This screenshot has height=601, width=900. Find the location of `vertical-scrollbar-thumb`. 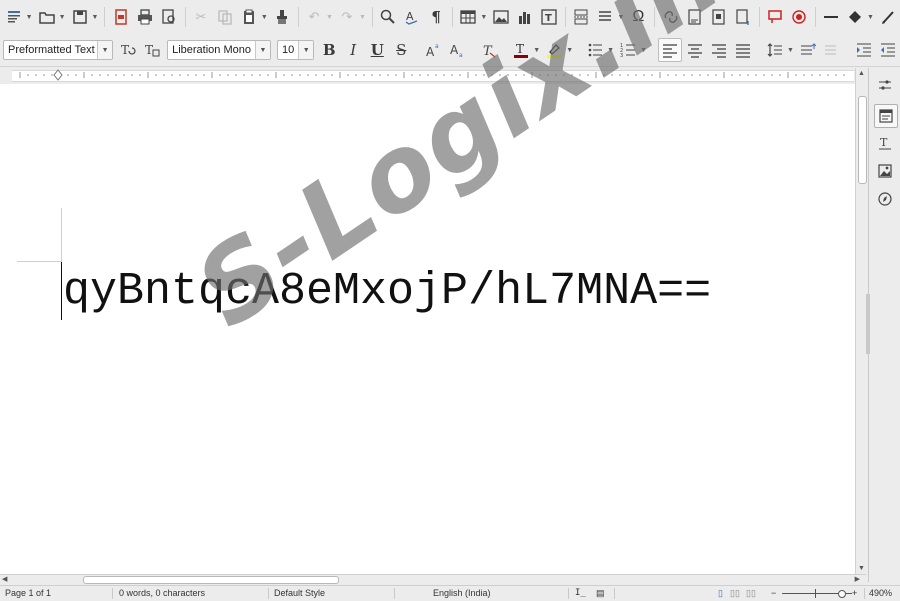

vertical-scrollbar-thumb is located at coordinates (862, 140).